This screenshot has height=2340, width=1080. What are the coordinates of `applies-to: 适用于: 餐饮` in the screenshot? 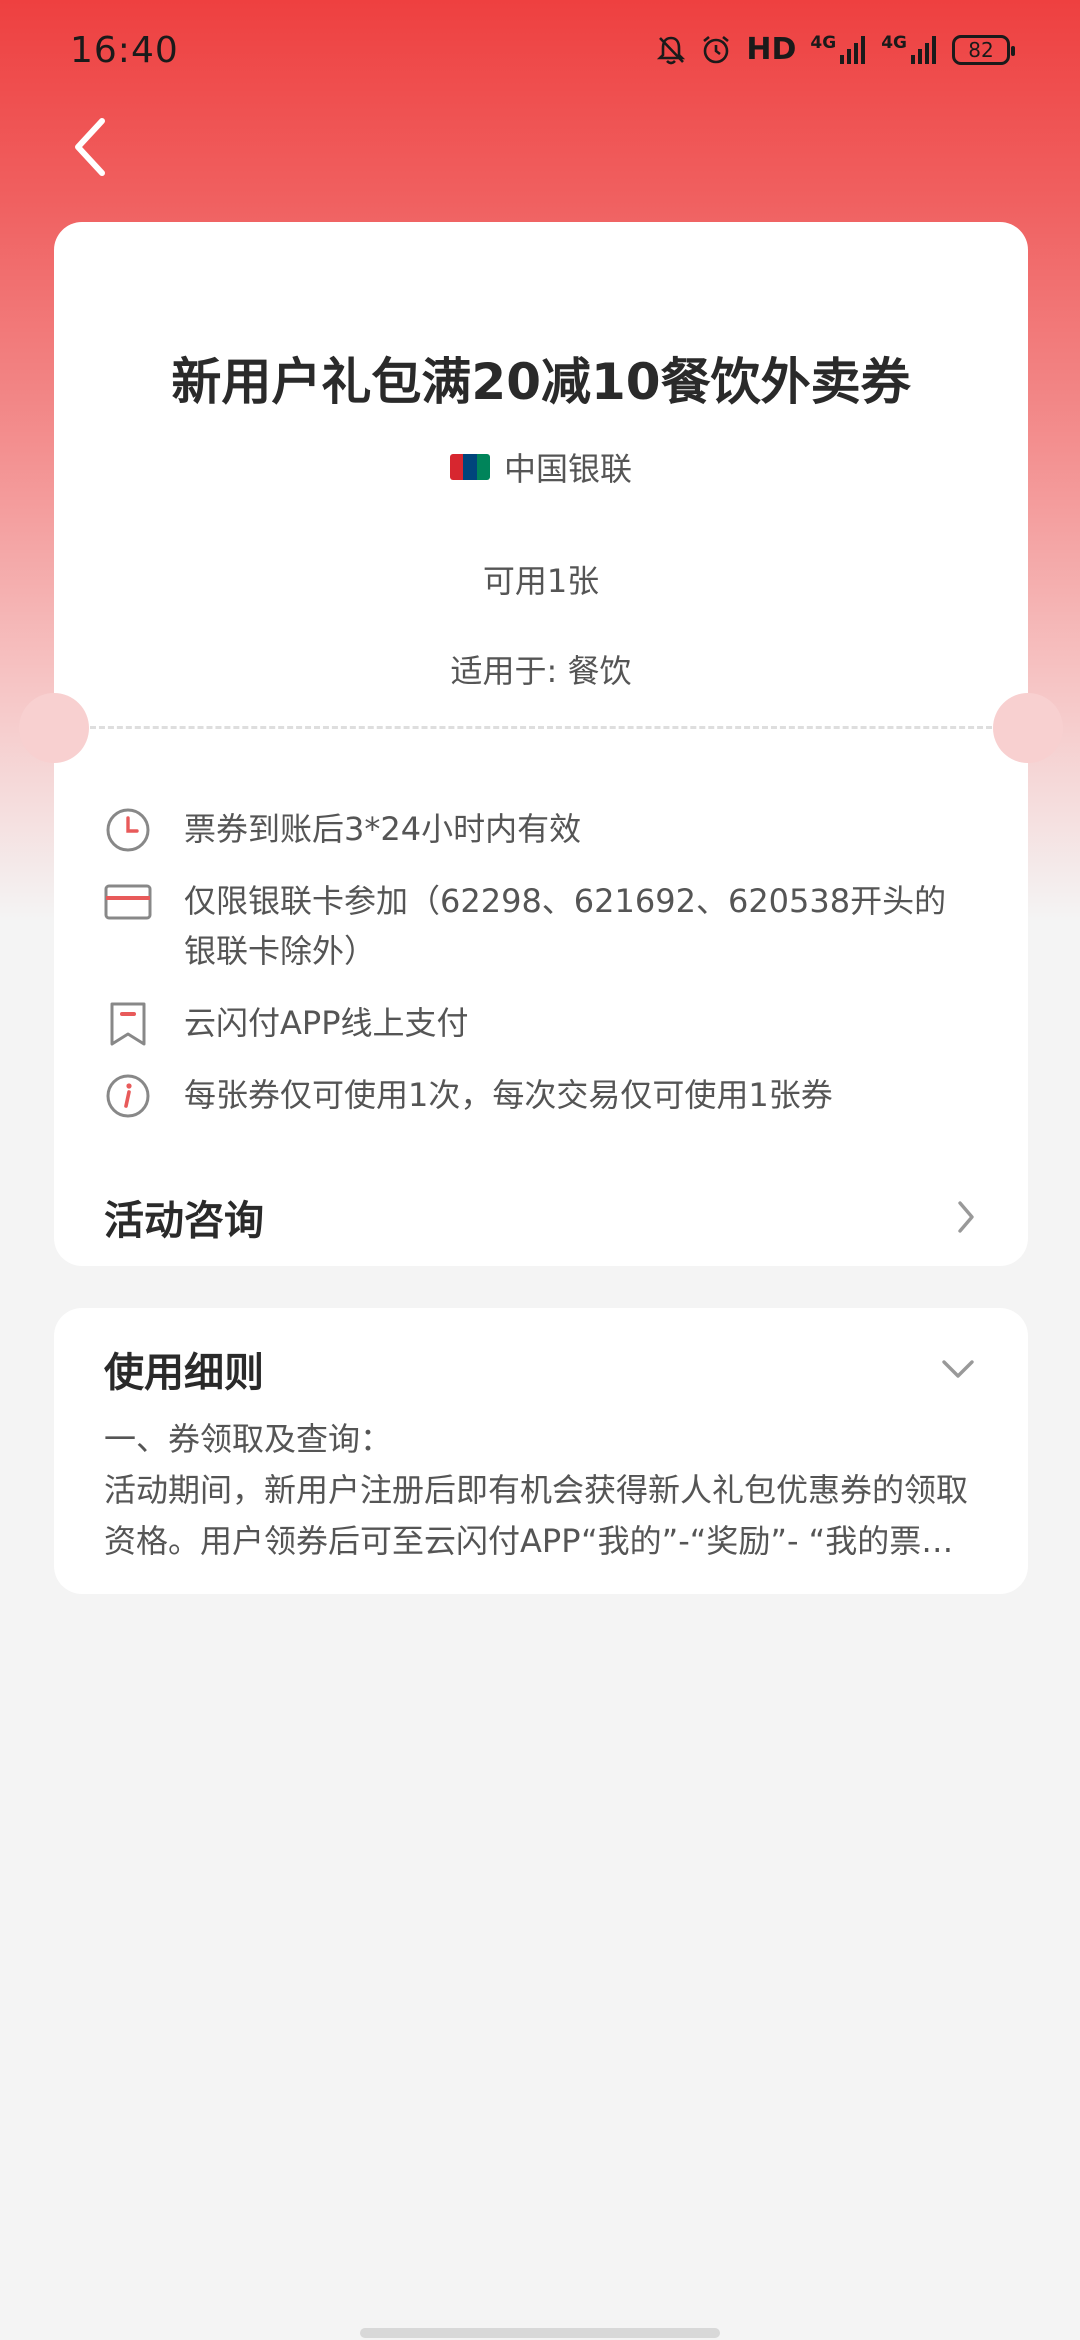 It's located at (541, 671).